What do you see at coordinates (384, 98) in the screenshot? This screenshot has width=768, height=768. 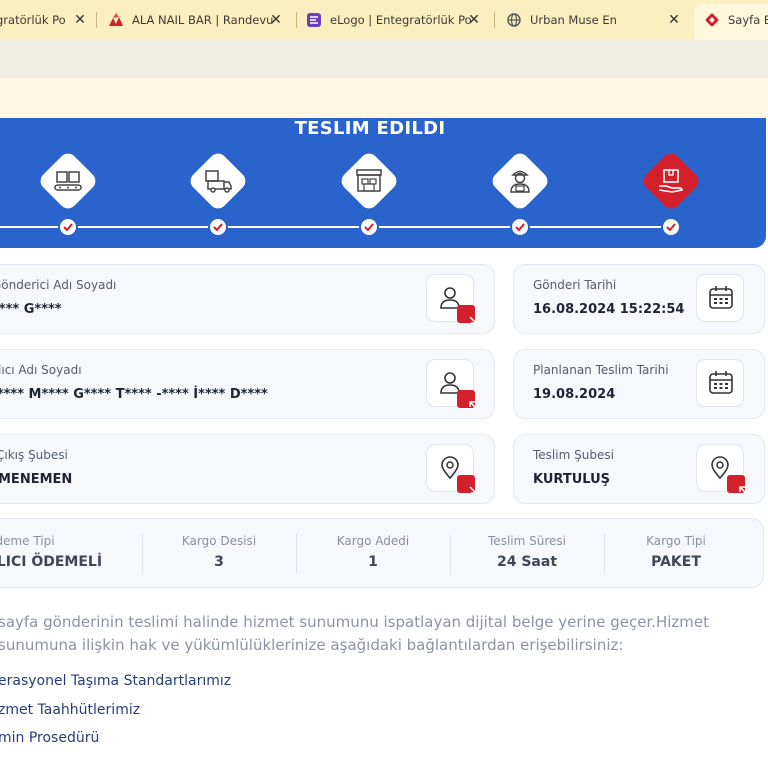 I see `info-bar` at bounding box center [384, 98].